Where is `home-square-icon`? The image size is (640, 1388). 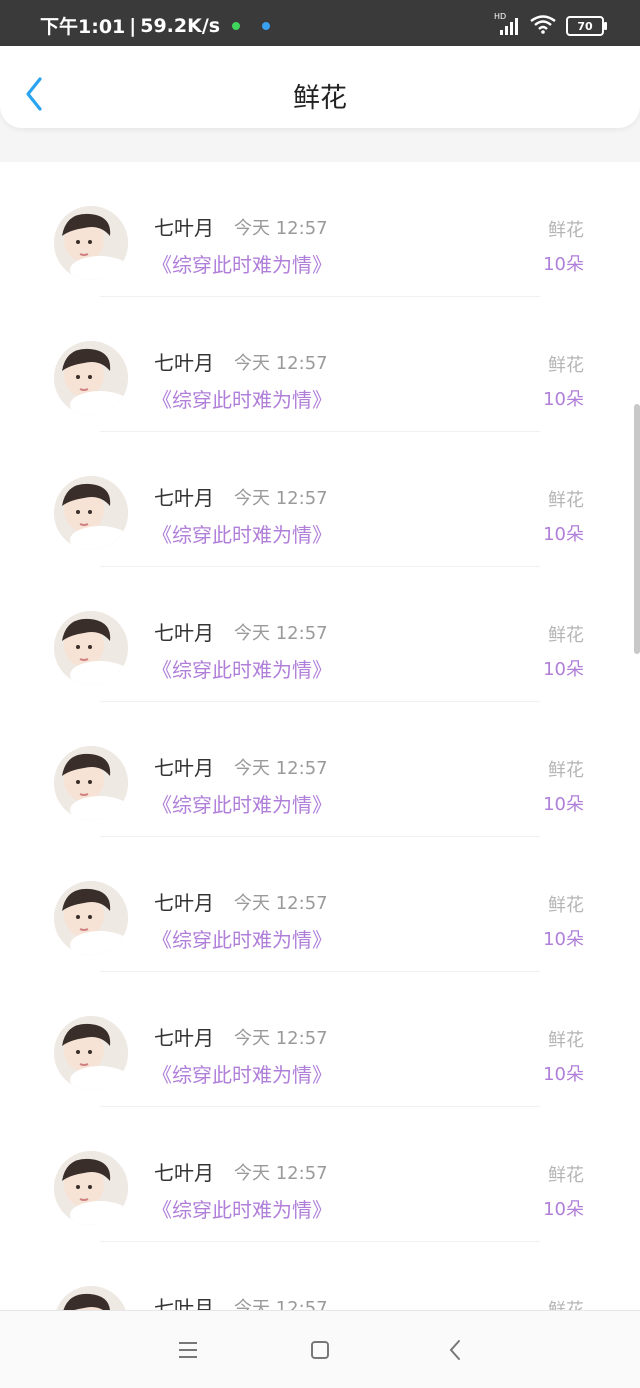 home-square-icon is located at coordinates (320, 1350).